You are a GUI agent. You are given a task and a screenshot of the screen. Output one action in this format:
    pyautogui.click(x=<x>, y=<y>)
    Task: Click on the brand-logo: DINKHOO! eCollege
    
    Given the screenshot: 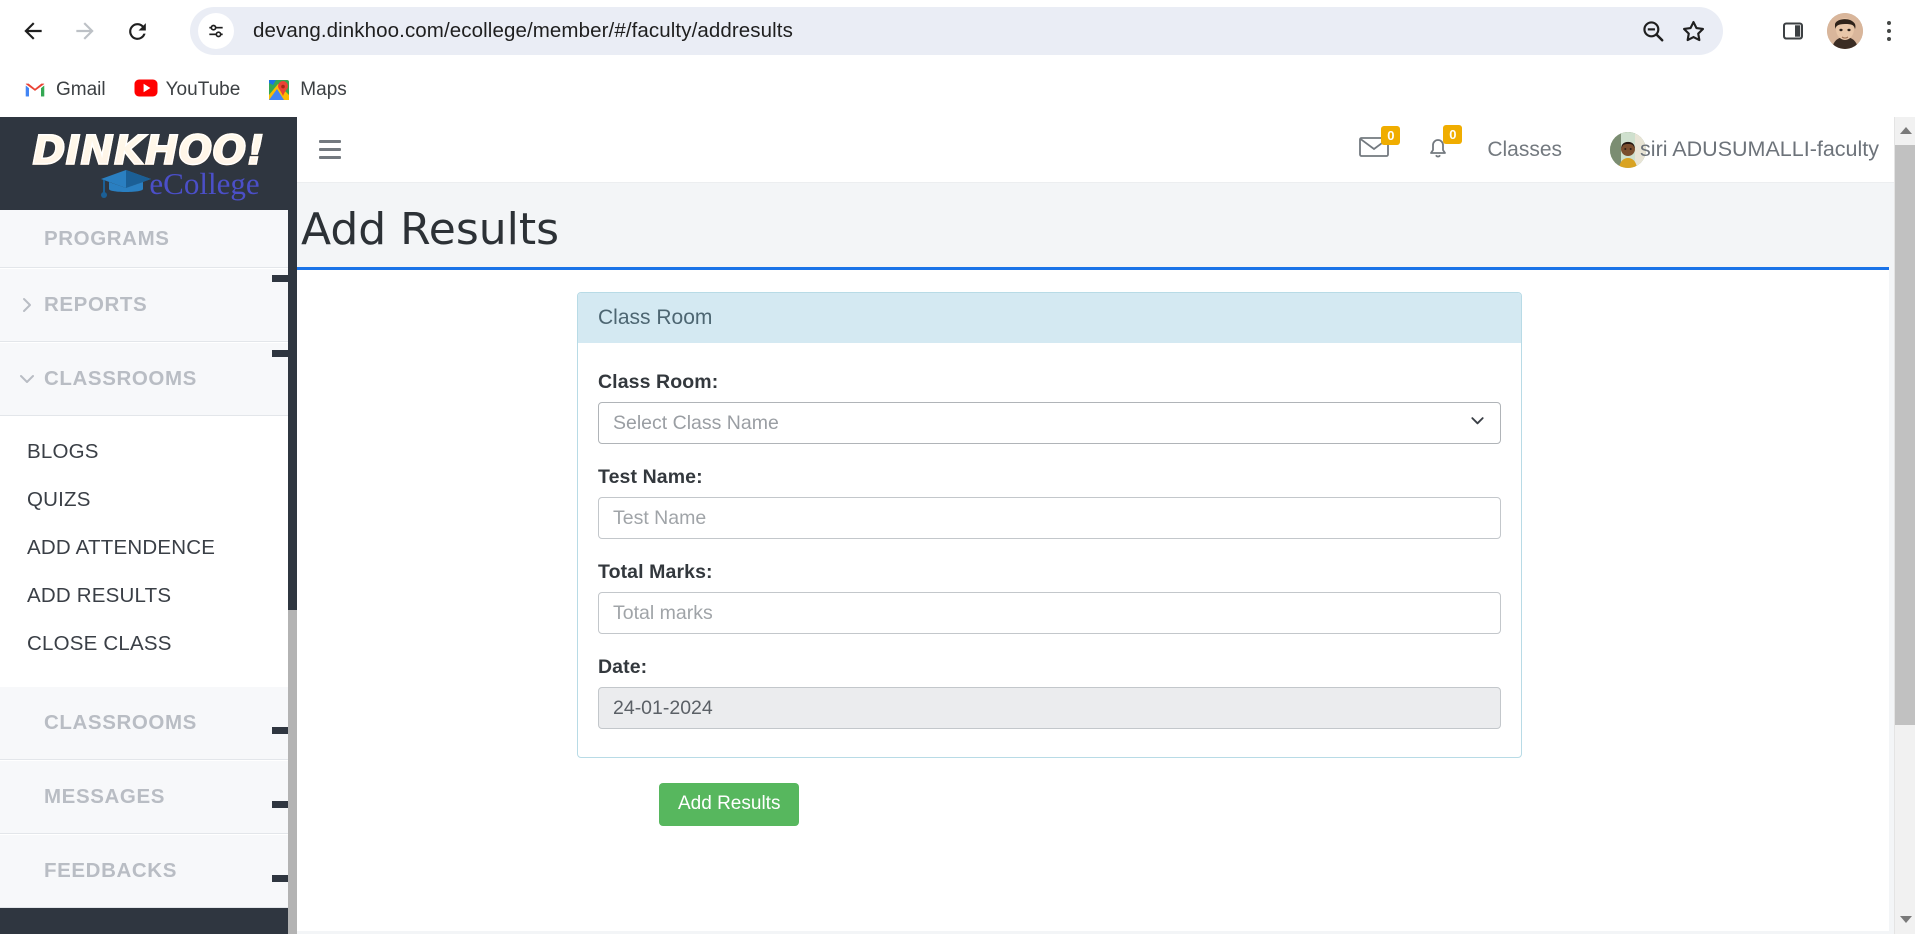 What is the action you would take?
    pyautogui.click(x=148, y=163)
    